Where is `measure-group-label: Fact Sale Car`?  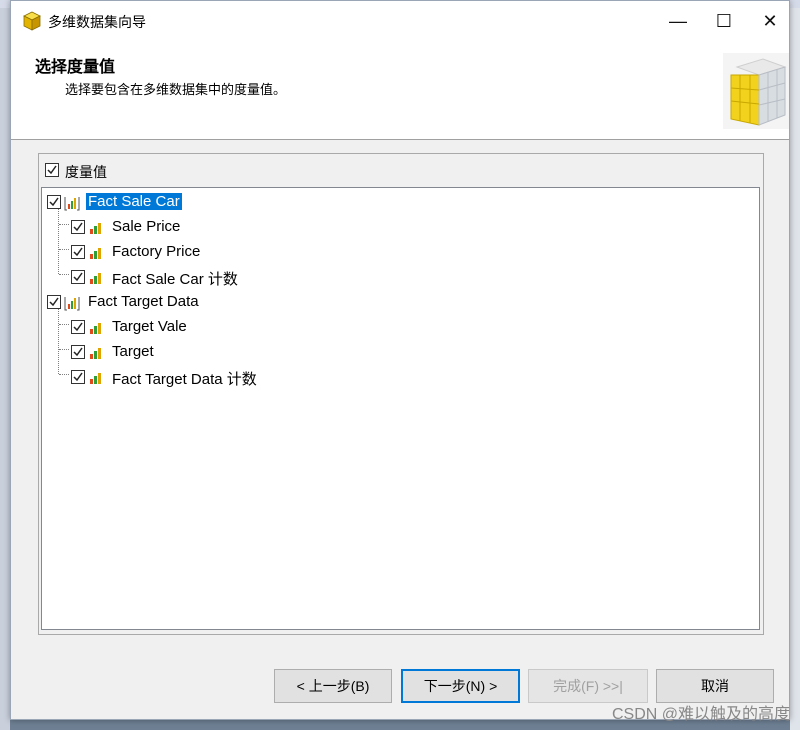 measure-group-label: Fact Sale Car is located at coordinates (134, 201).